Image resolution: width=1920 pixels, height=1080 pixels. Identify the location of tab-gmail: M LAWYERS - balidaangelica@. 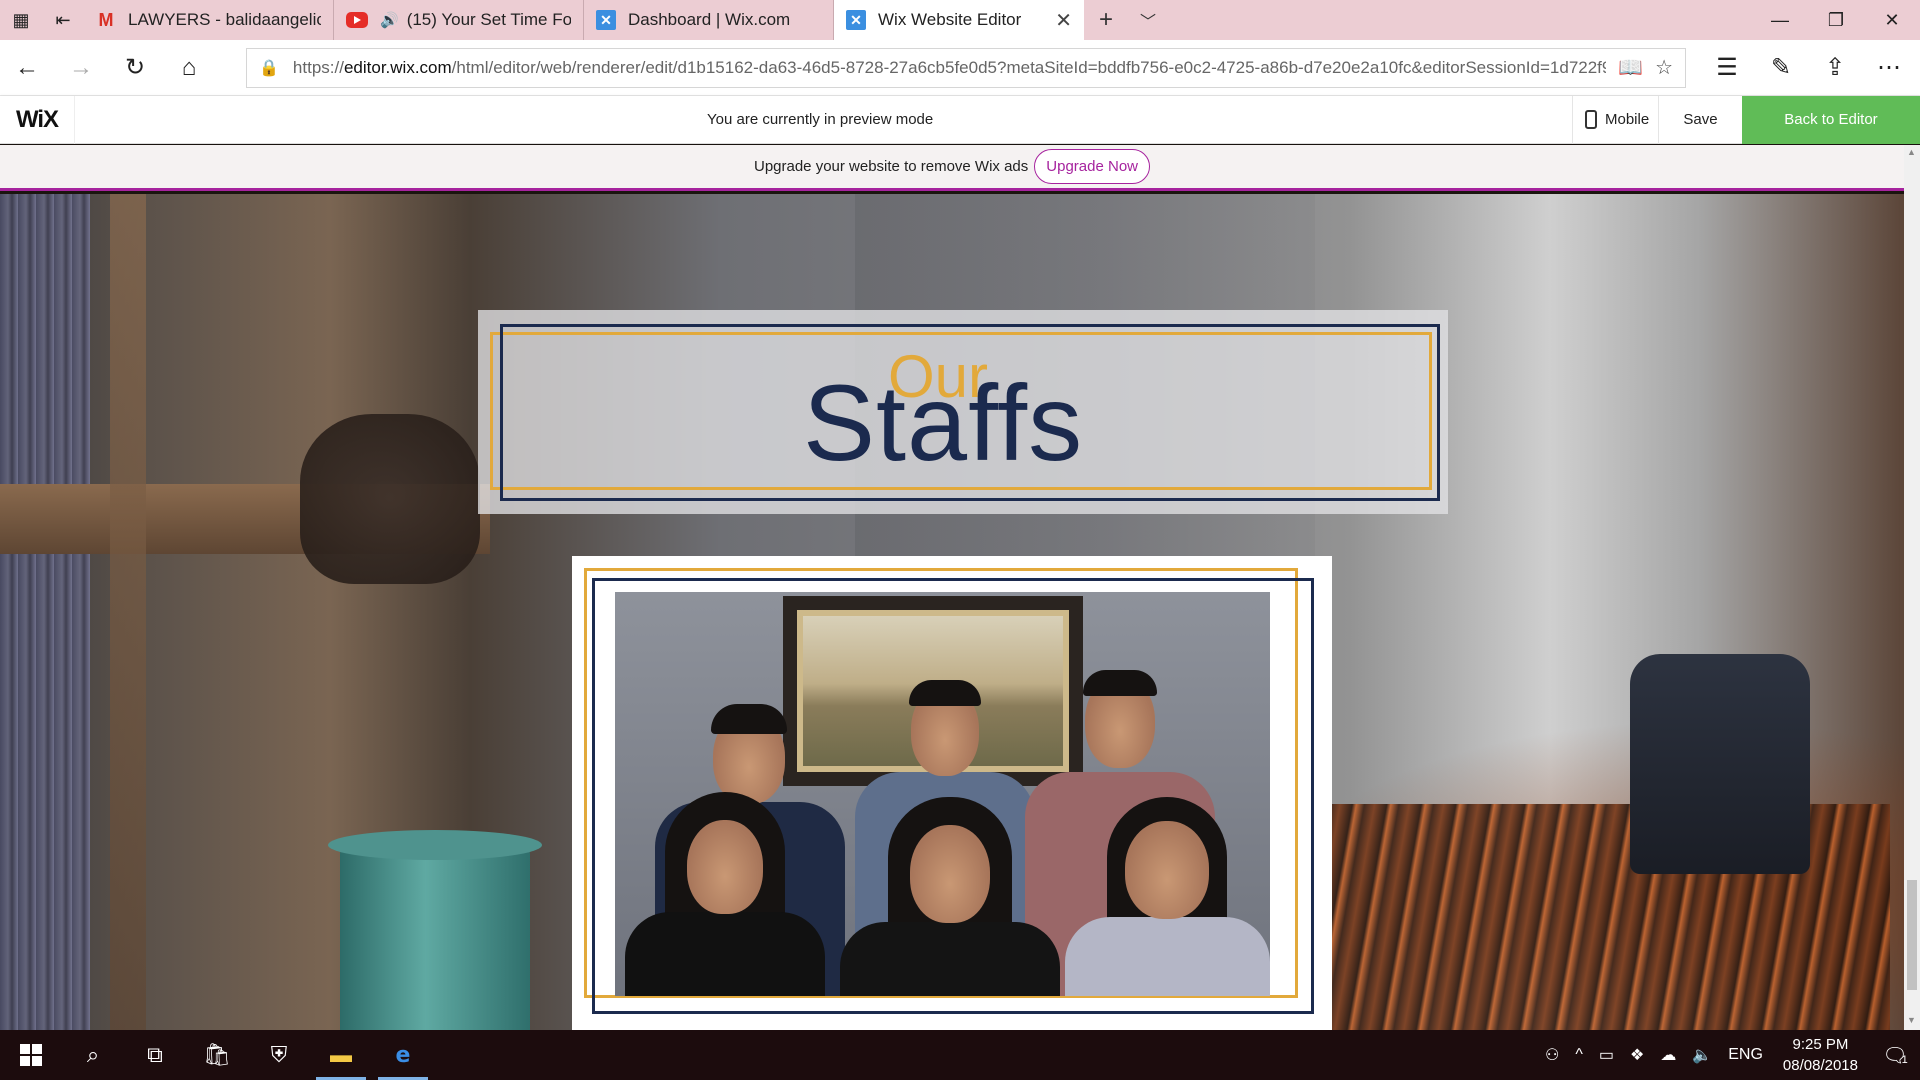
(209, 20).